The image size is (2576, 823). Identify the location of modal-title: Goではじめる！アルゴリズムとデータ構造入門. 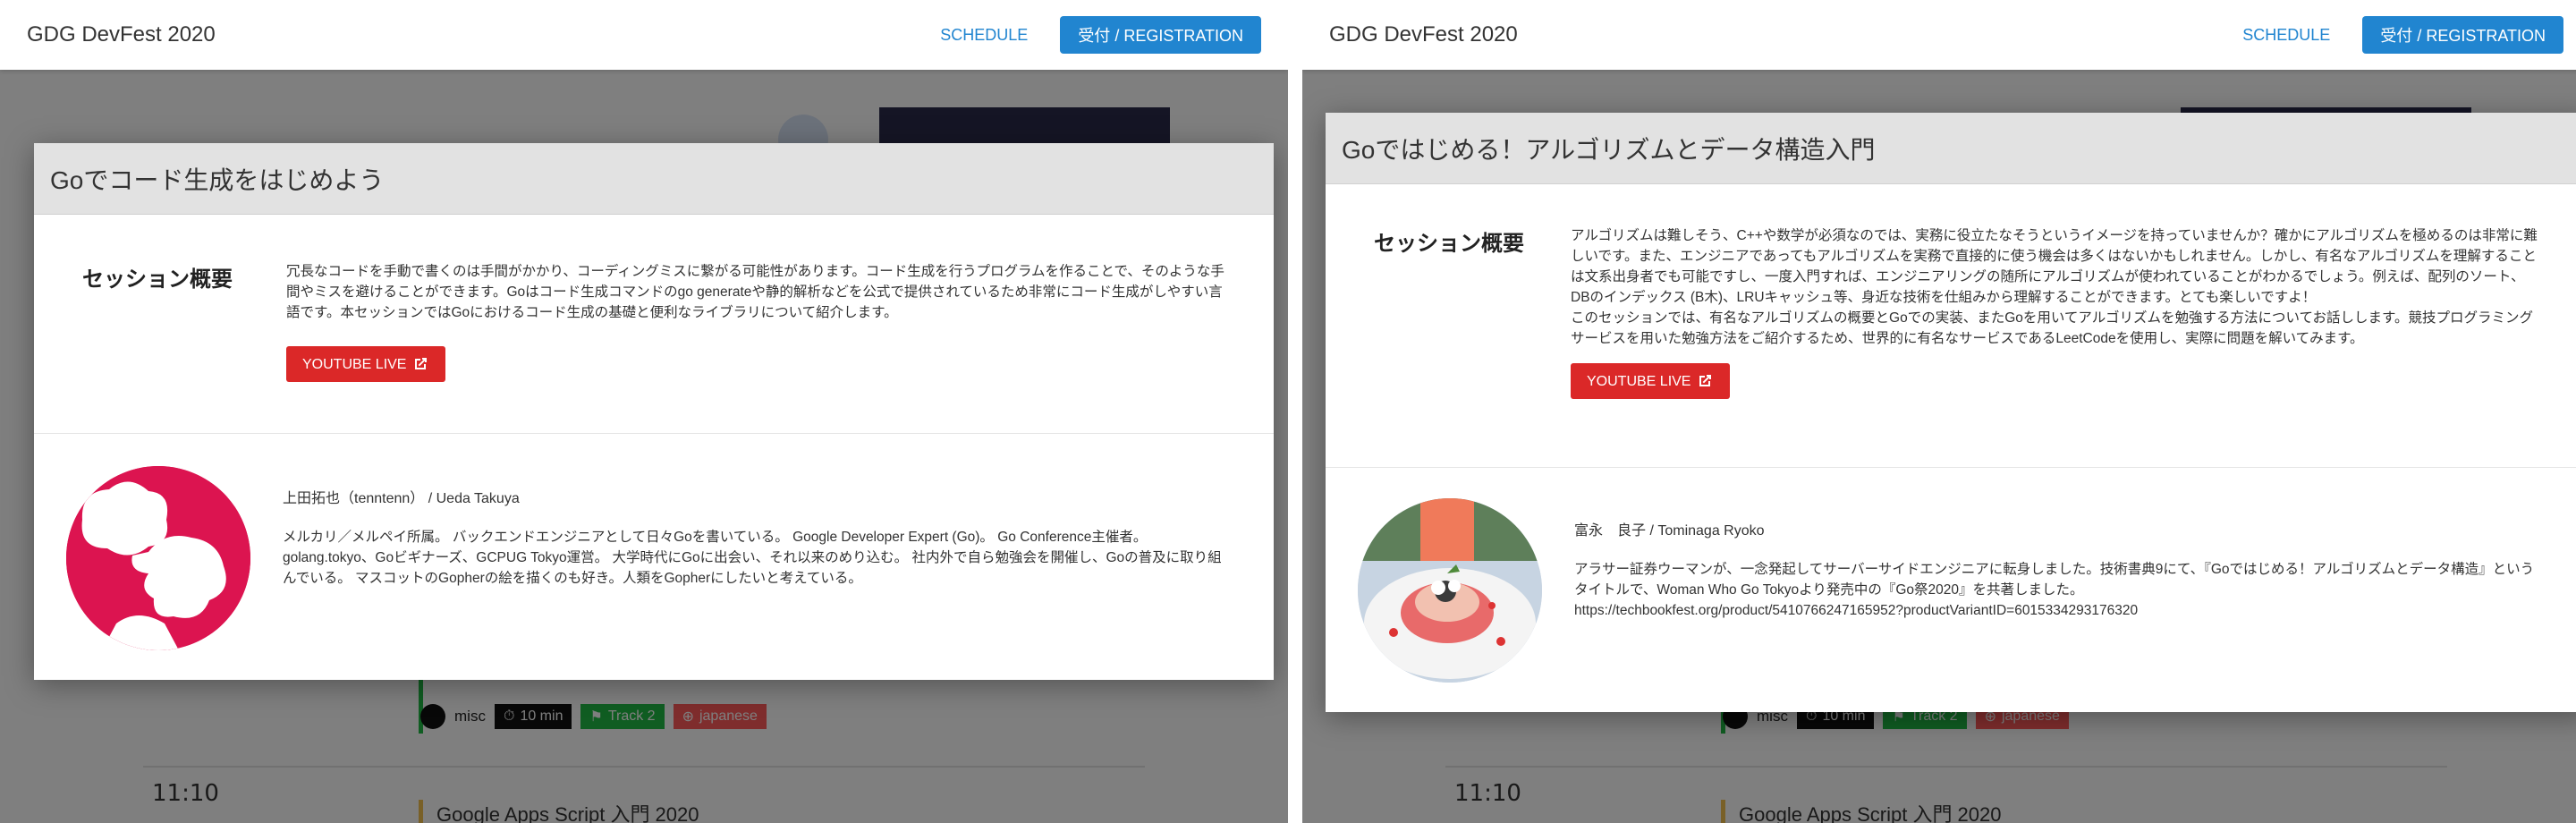
(1951, 148).